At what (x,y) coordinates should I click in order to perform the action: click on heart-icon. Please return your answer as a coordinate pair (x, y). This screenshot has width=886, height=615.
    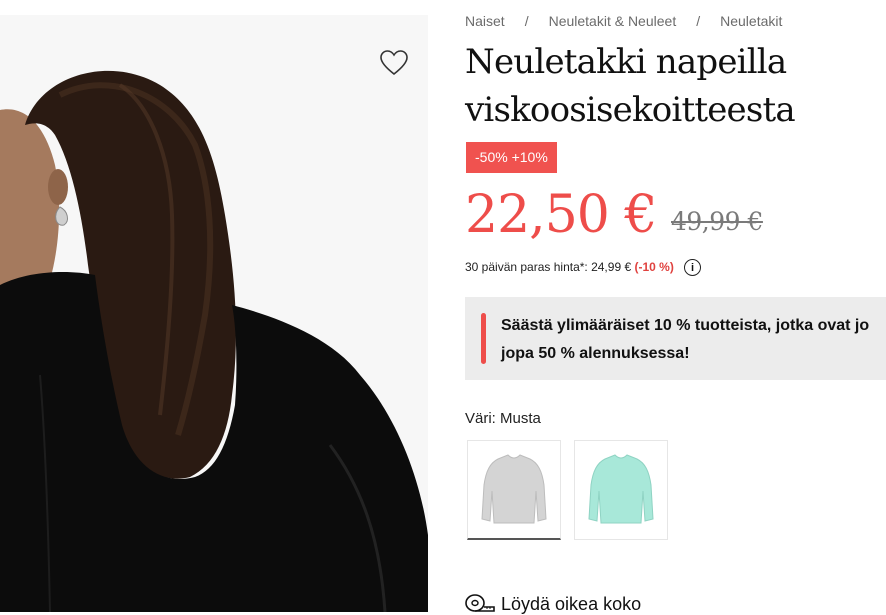
    Looking at the image, I should click on (394, 63).